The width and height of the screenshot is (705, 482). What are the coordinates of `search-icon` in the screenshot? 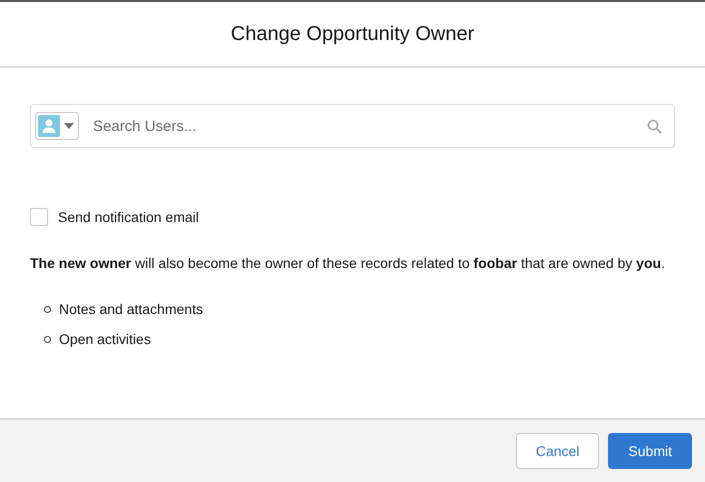 It's located at (654, 126).